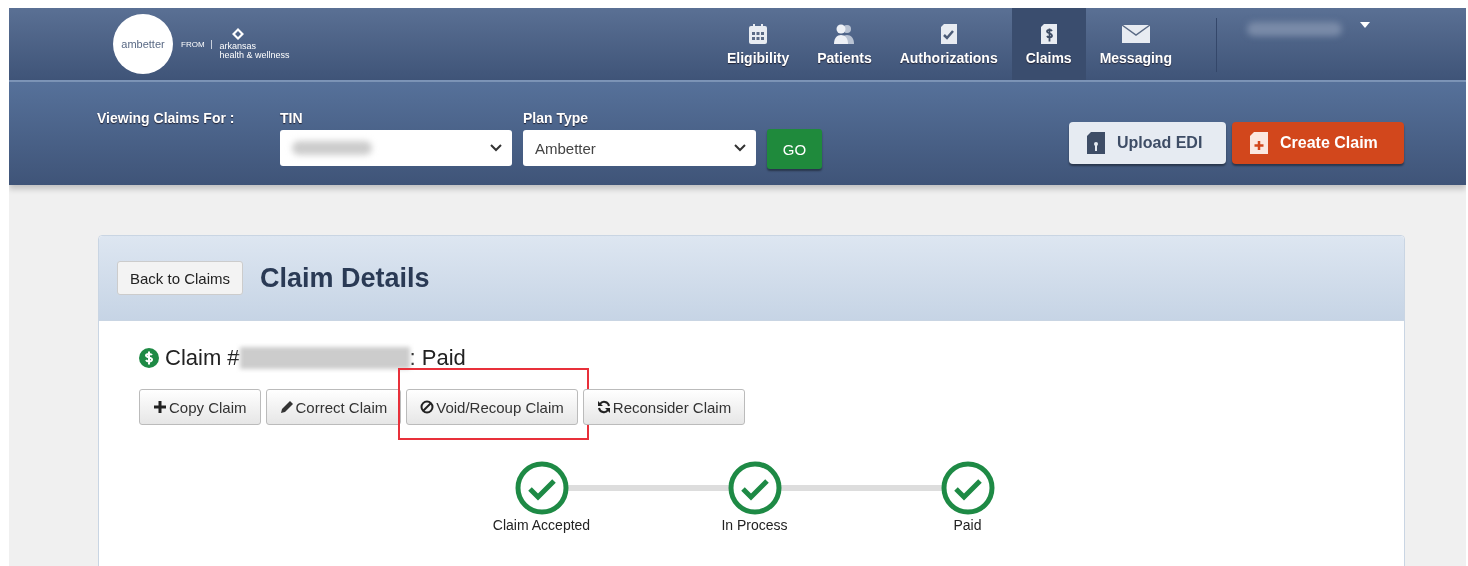 This screenshot has width=1468, height=566. What do you see at coordinates (948, 44) in the screenshot?
I see `nav-tab: Authorizations` at bounding box center [948, 44].